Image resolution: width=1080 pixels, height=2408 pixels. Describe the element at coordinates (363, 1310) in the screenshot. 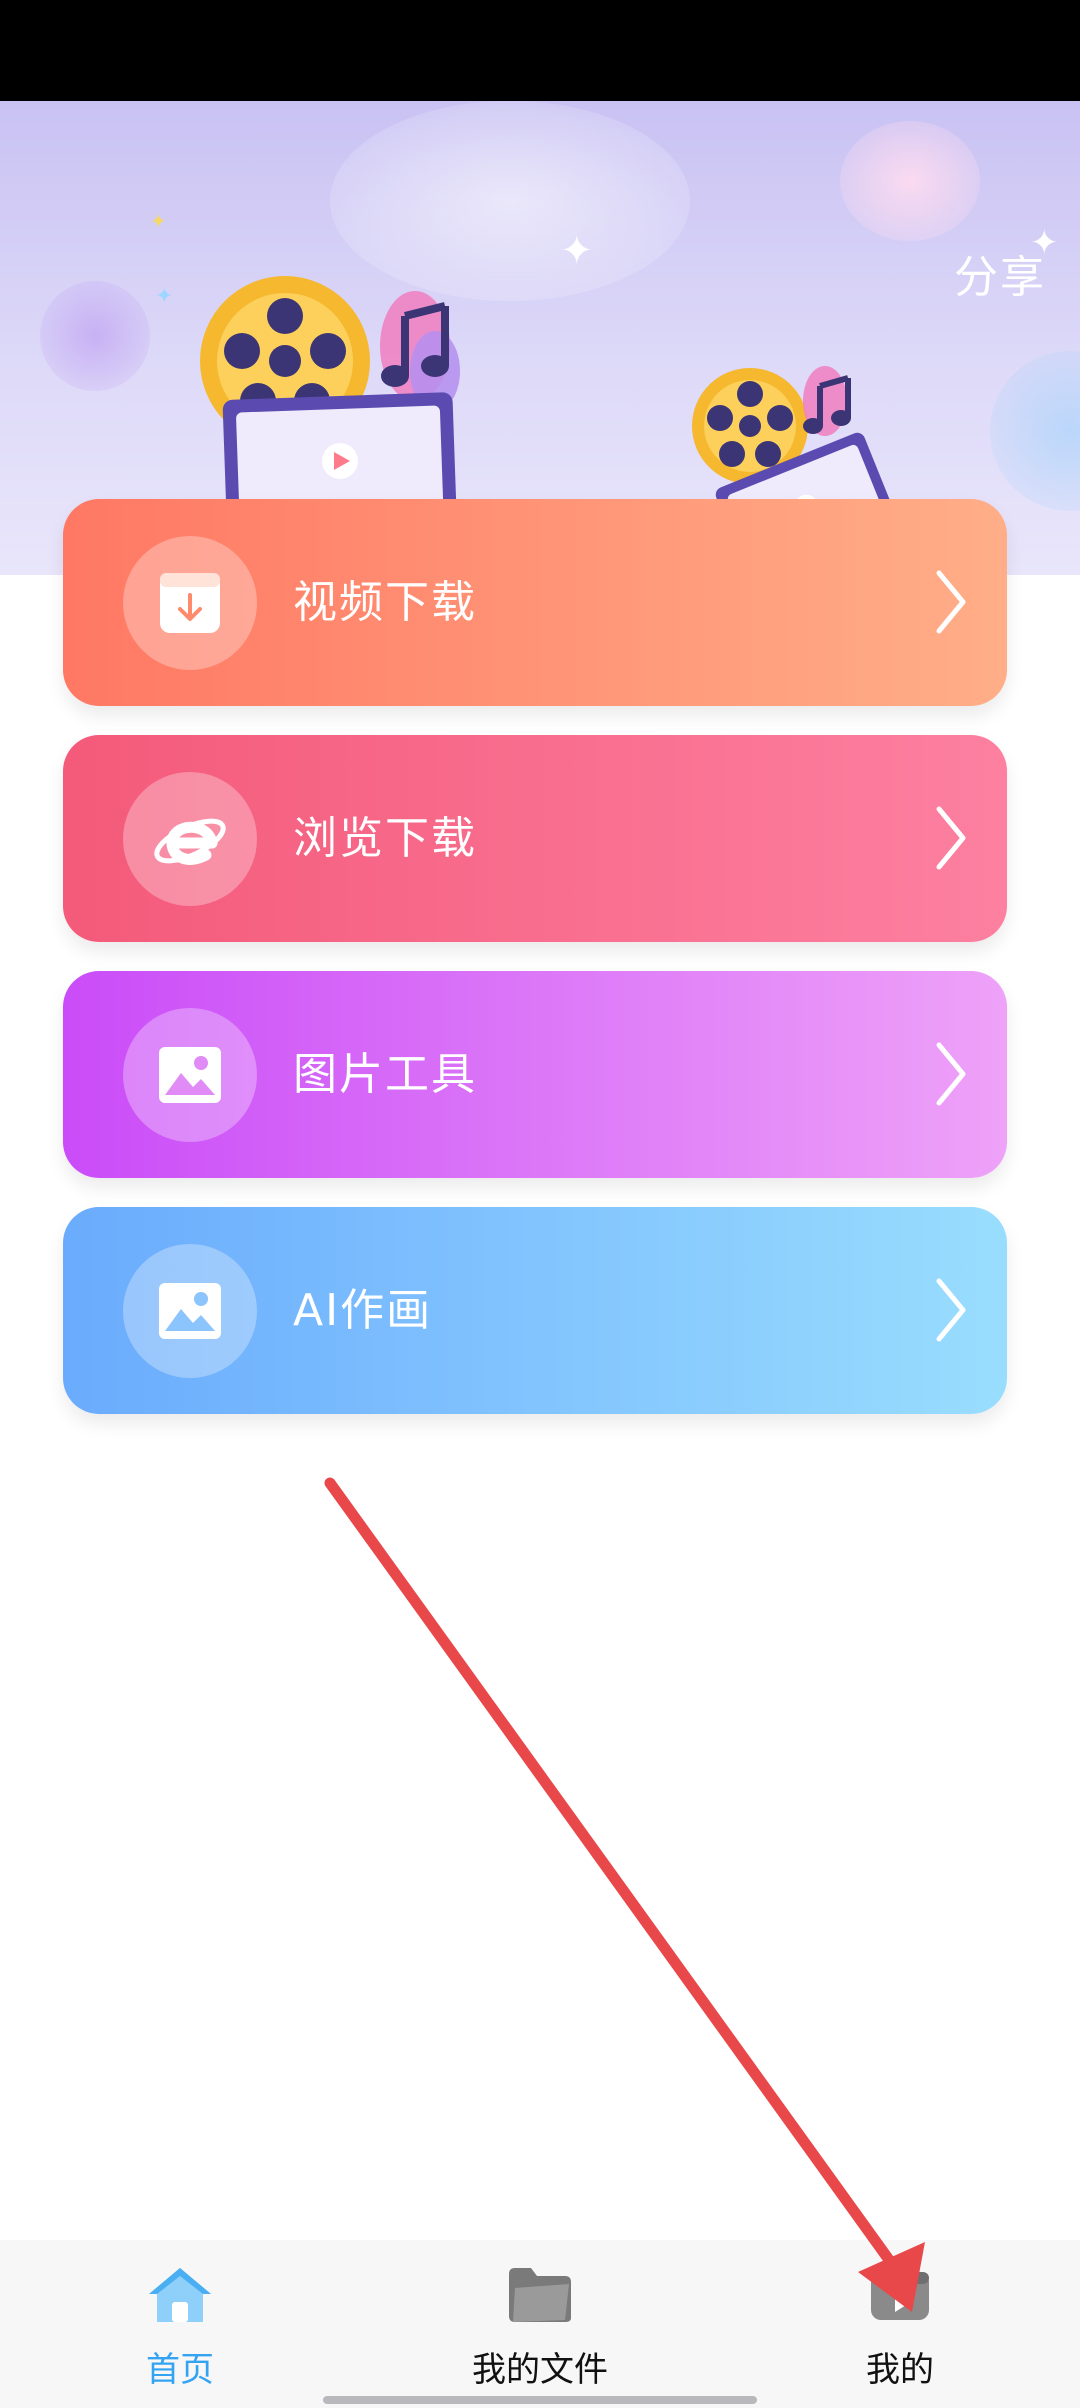

I see `card-label: AI作画` at that location.